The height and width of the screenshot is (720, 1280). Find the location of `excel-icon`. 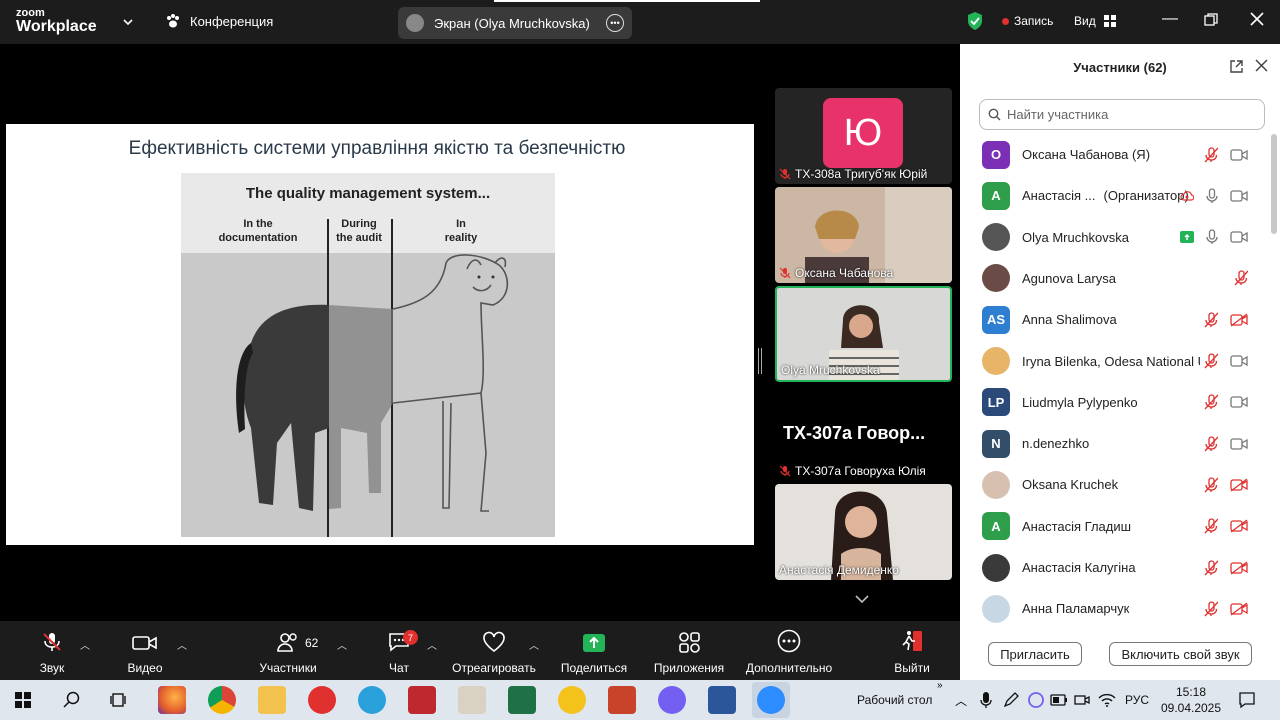

excel-icon is located at coordinates (522, 700).